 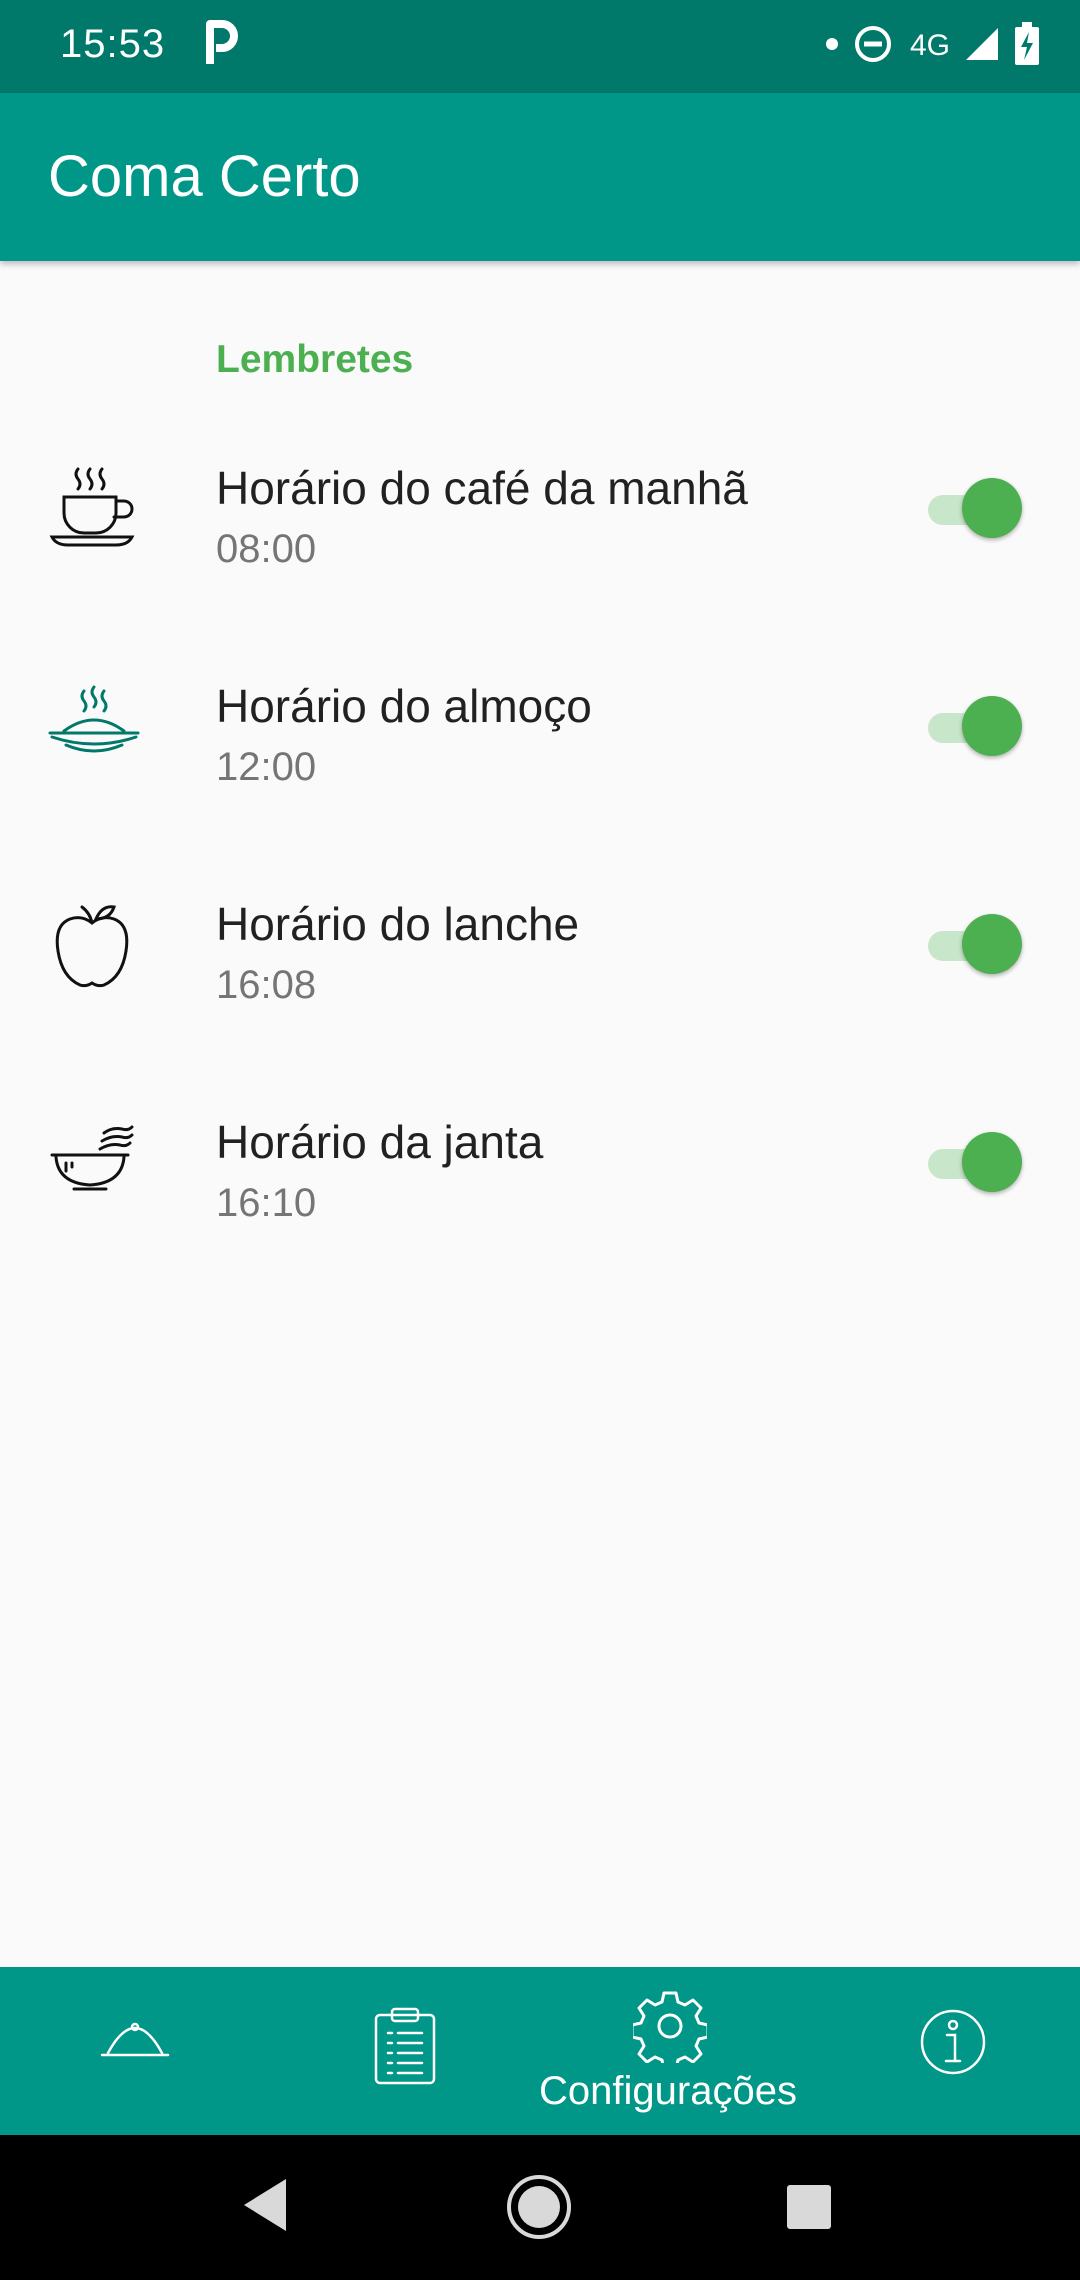 I want to click on recents-button, so click(x=809, y=2209).